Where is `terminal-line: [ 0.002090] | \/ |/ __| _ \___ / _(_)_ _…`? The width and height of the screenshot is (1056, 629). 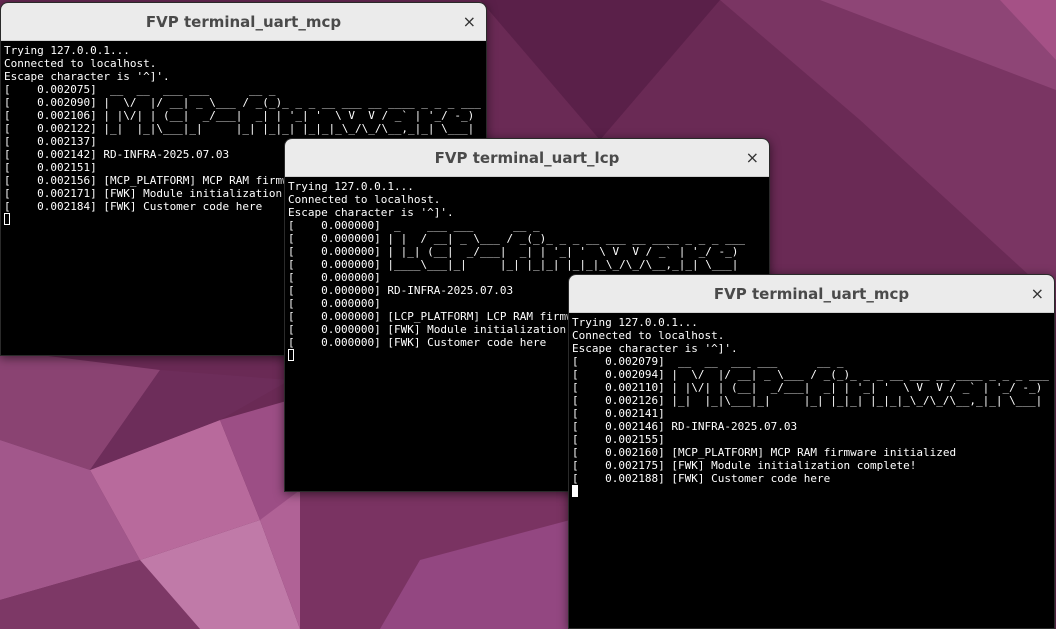 terminal-line: [ 0.002090] | \/ |/ __| _ \___ / _(_)_ _… is located at coordinates (242, 102).